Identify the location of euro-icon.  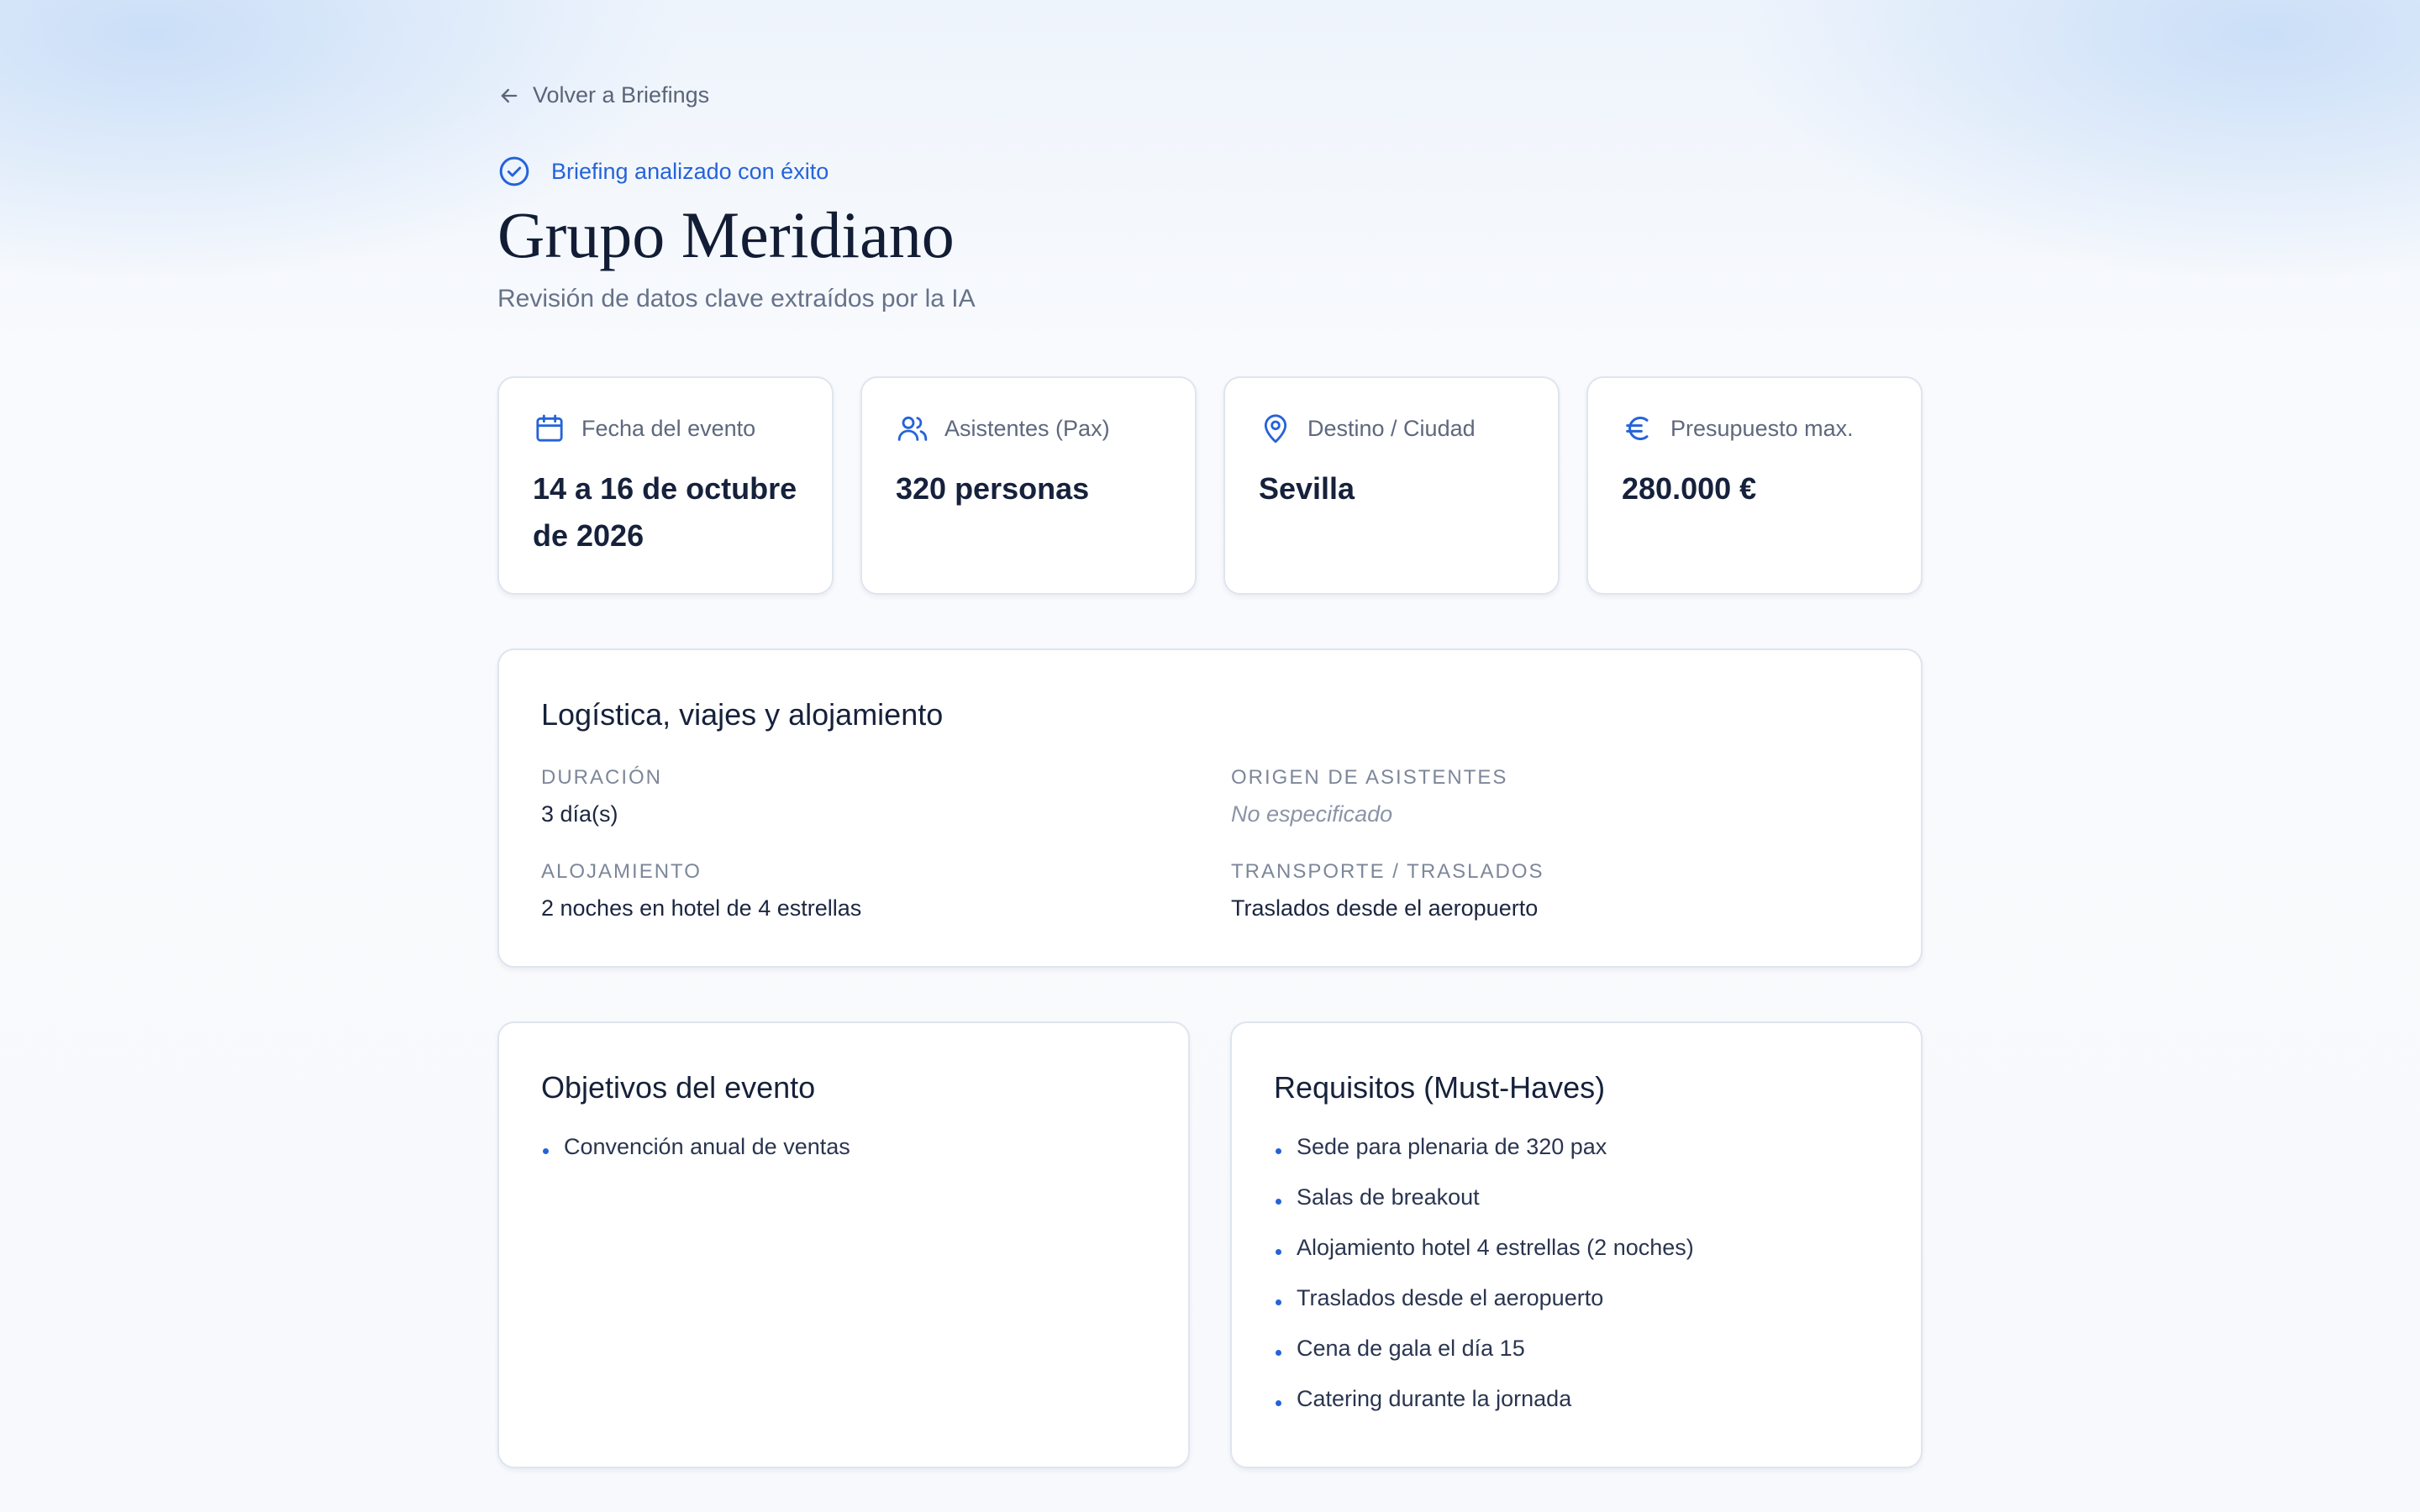
(1637, 428).